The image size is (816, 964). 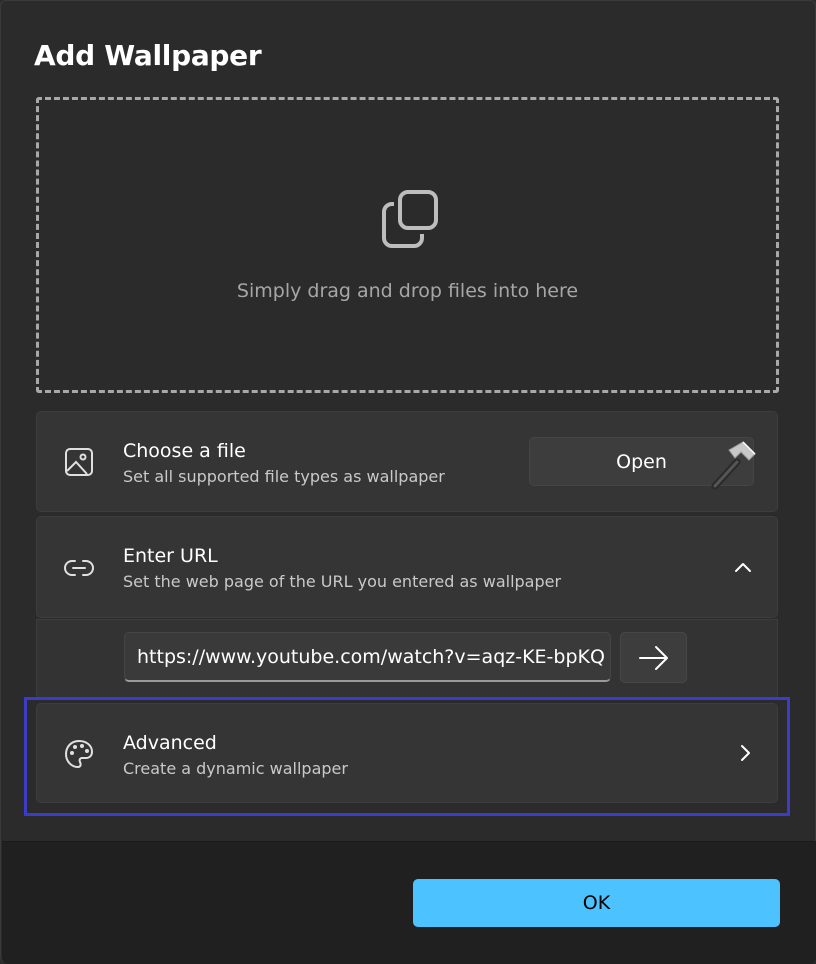 What do you see at coordinates (79, 462) in the screenshot?
I see `image-icon` at bounding box center [79, 462].